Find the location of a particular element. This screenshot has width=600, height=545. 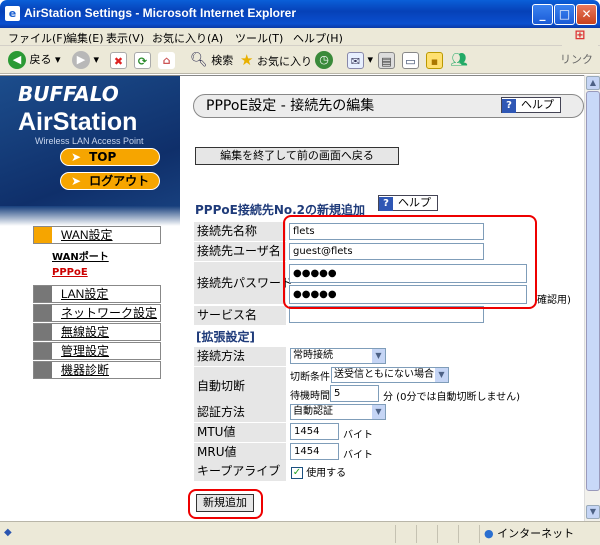

auth-select: 自動認証 ▼ is located at coordinates (338, 412).